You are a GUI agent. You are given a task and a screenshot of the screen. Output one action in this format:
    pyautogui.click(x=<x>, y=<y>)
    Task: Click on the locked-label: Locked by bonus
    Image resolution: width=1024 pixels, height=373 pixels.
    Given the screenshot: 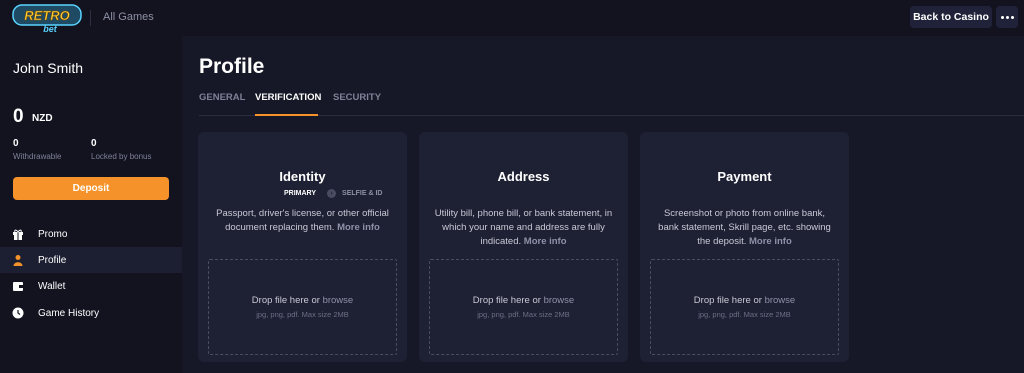 What is the action you would take?
    pyautogui.click(x=121, y=156)
    